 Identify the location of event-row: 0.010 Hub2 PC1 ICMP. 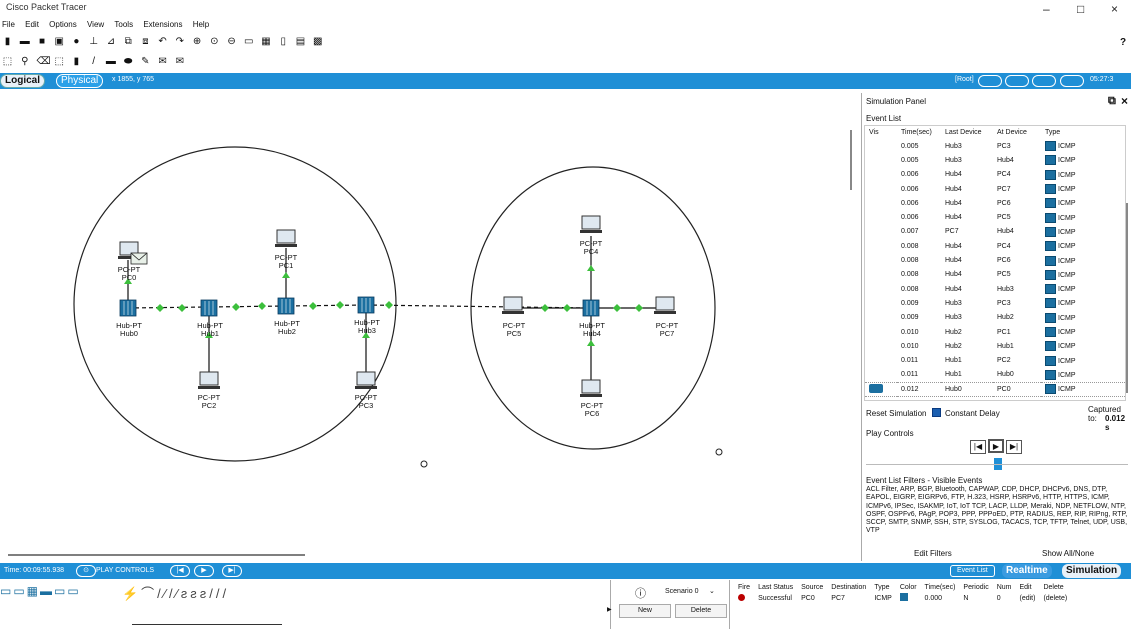
(995, 332).